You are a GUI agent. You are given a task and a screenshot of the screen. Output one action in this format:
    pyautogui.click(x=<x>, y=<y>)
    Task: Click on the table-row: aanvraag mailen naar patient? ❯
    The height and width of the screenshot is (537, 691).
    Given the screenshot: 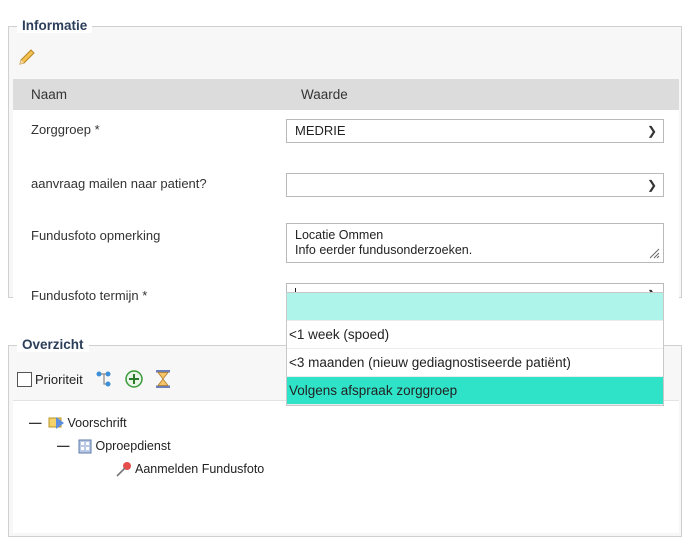 What is the action you would take?
    pyautogui.click(x=346, y=192)
    